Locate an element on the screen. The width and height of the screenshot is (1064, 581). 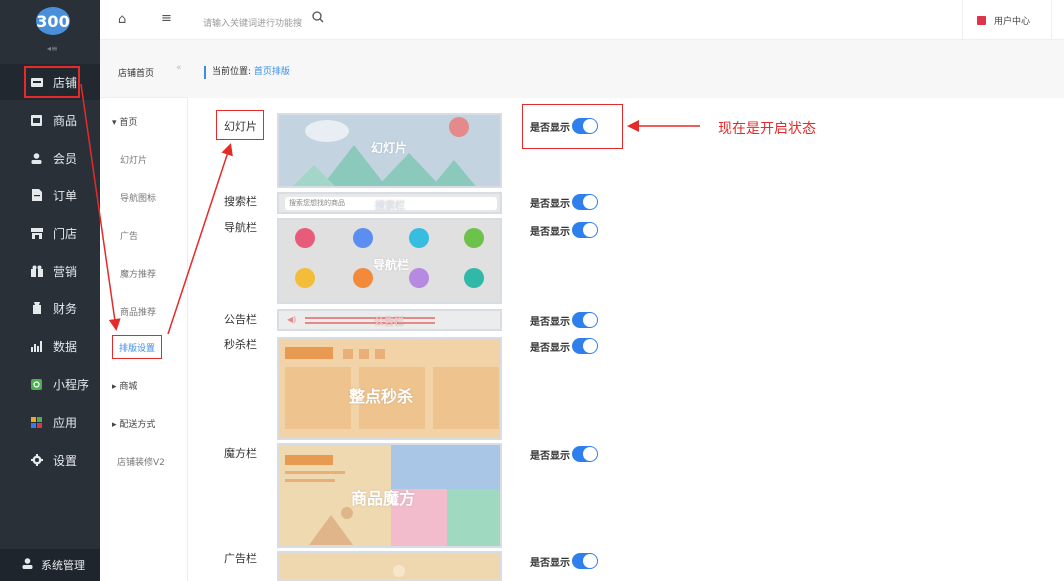
cube-preview-label: 商品魔方 is located at coordinates (383, 498).